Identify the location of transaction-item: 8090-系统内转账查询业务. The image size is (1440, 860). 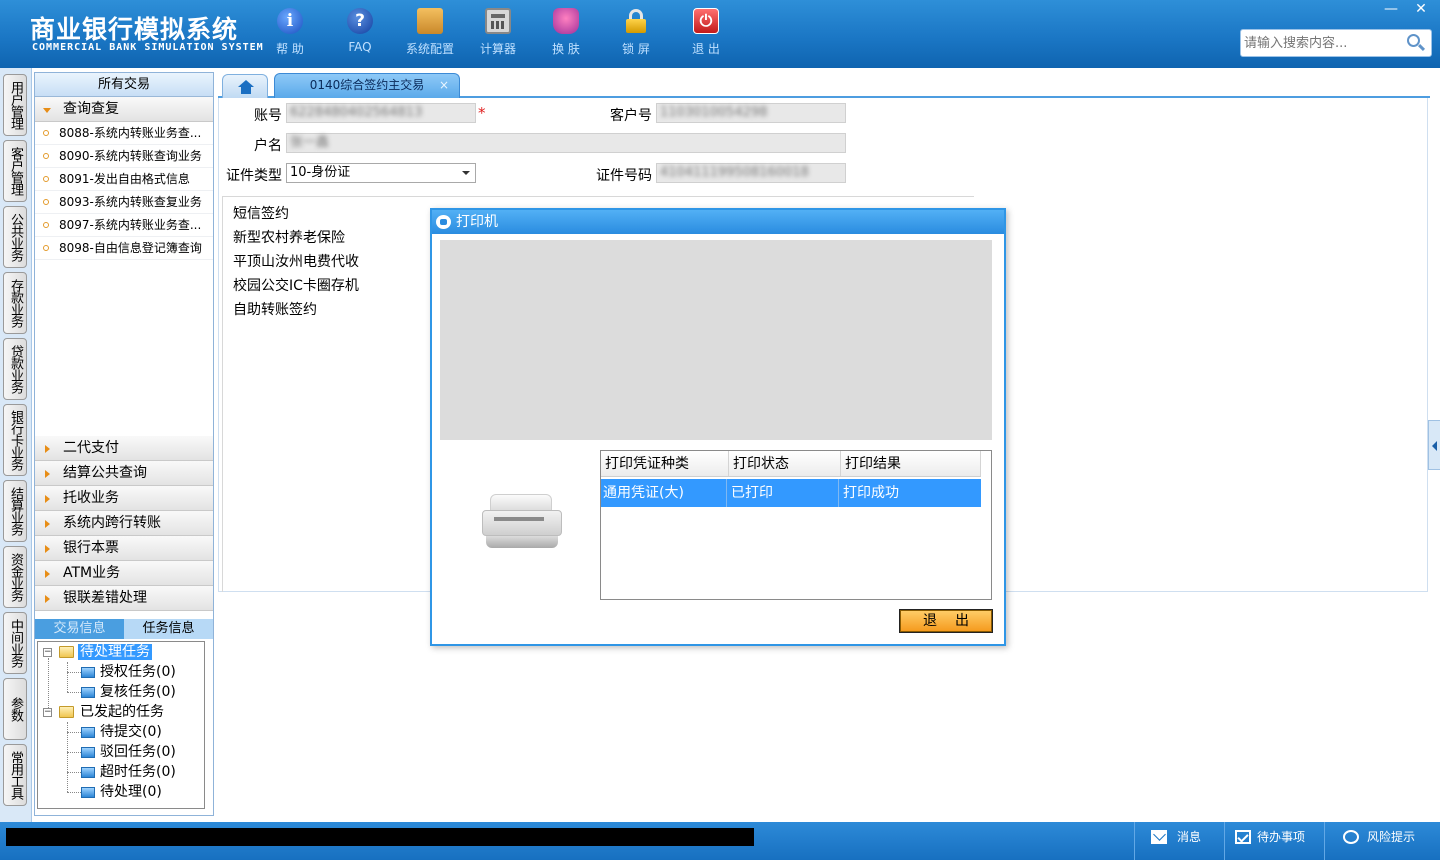
(124, 156).